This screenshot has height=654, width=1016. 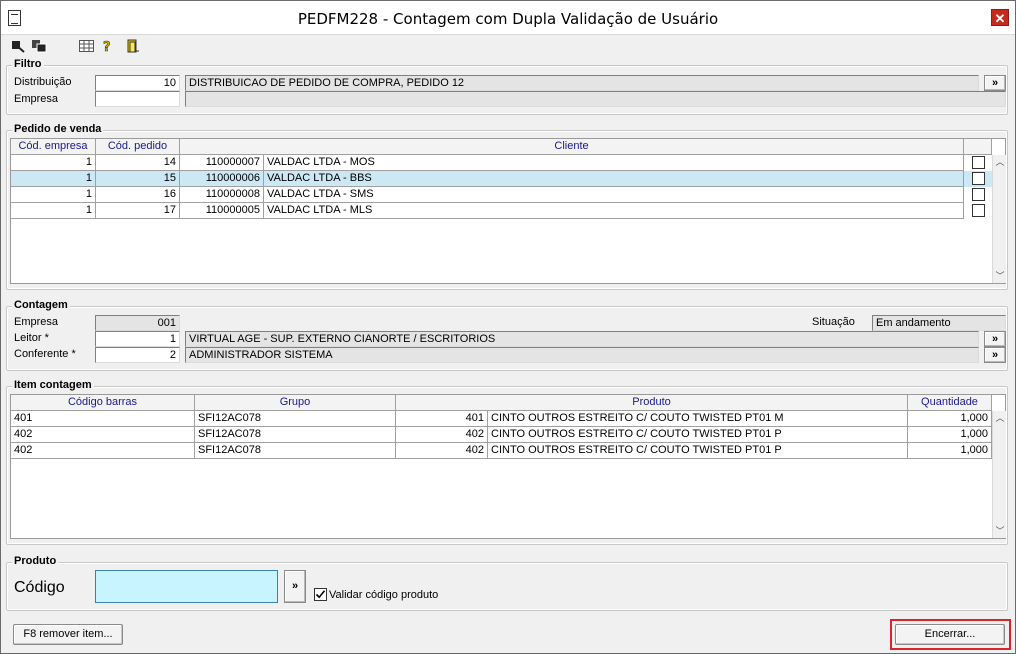 I want to click on cell-cod-pedido: 16, so click(x=138, y=195).